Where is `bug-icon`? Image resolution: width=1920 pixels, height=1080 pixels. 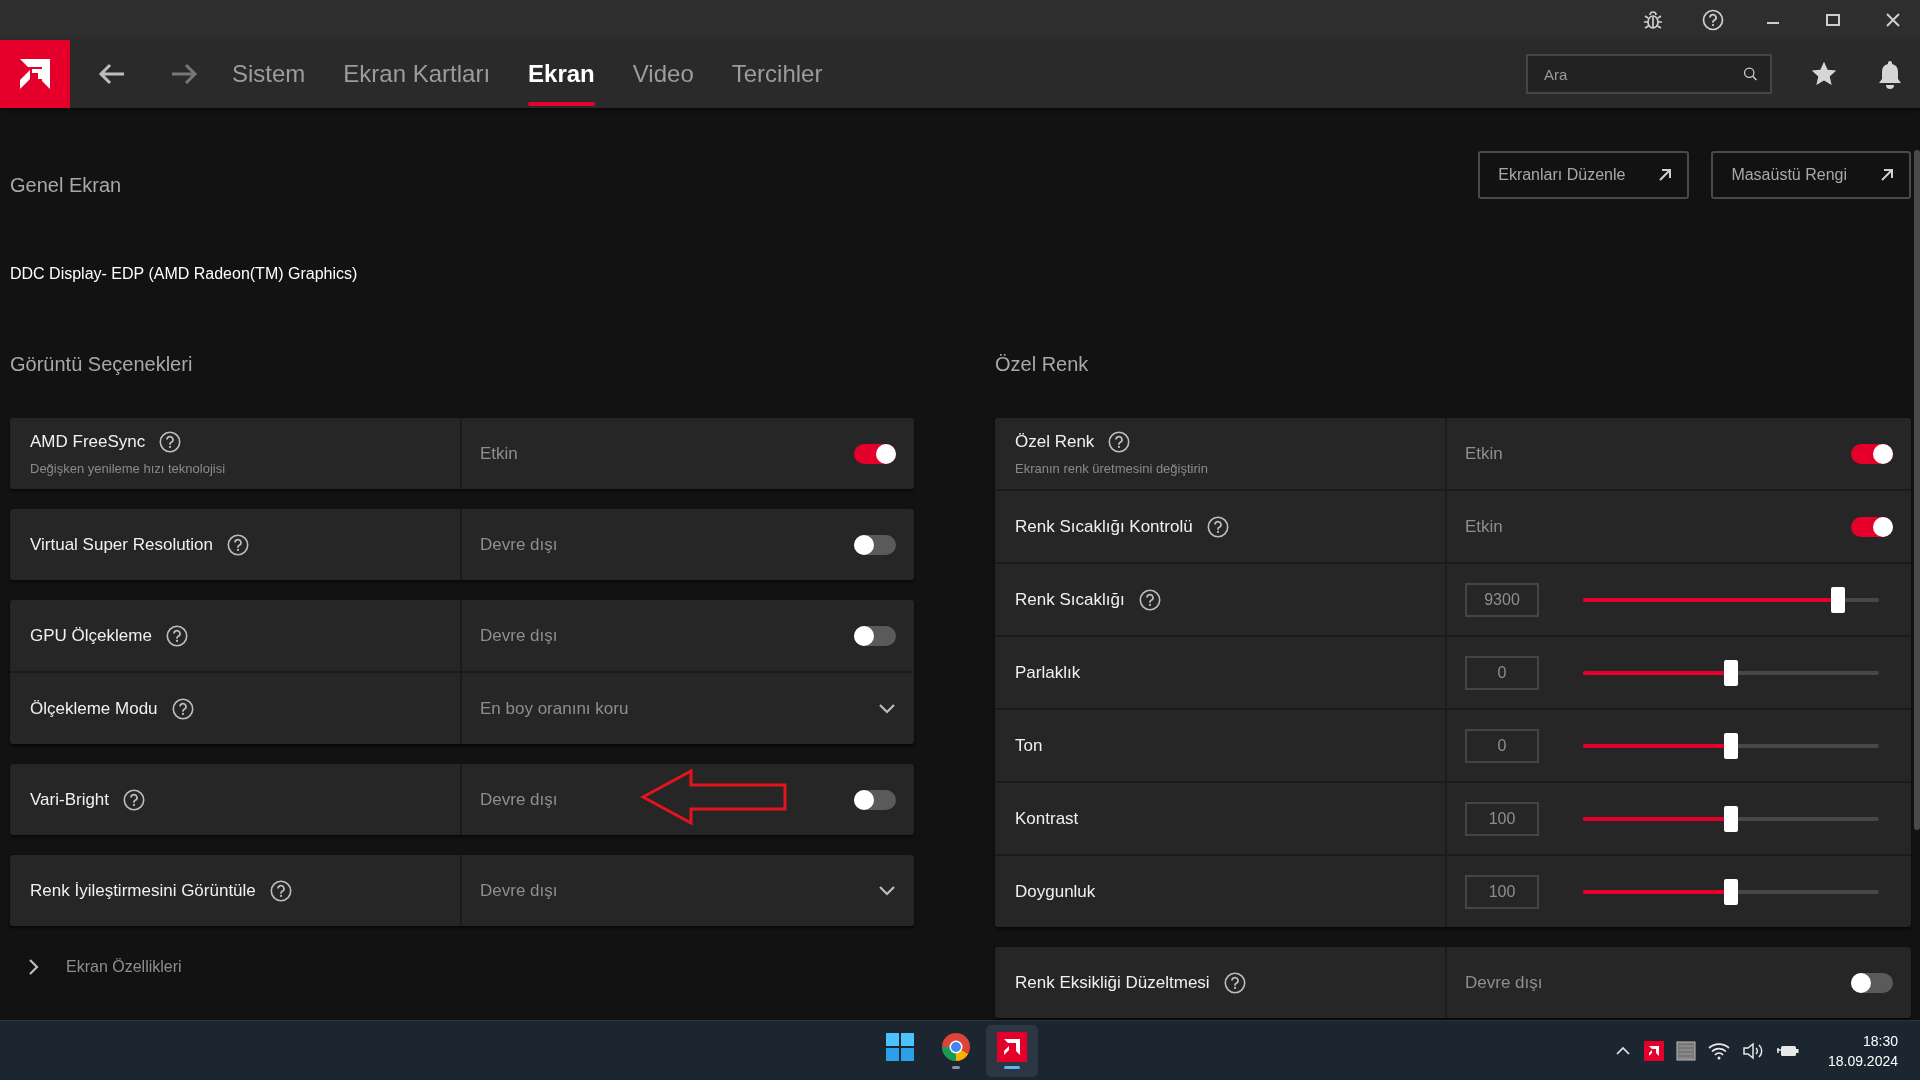 bug-icon is located at coordinates (1653, 20).